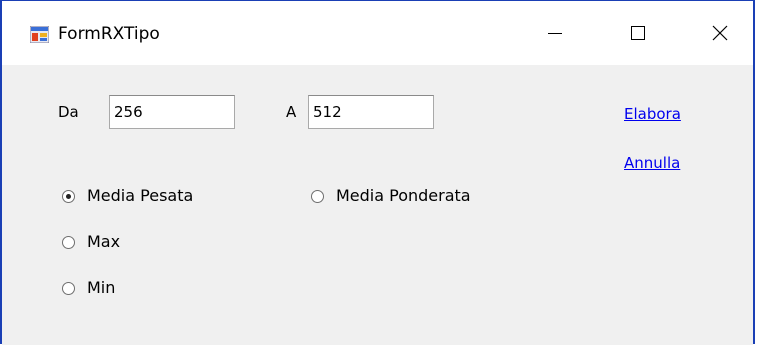  What do you see at coordinates (39, 34) in the screenshot?
I see `app-icon` at bounding box center [39, 34].